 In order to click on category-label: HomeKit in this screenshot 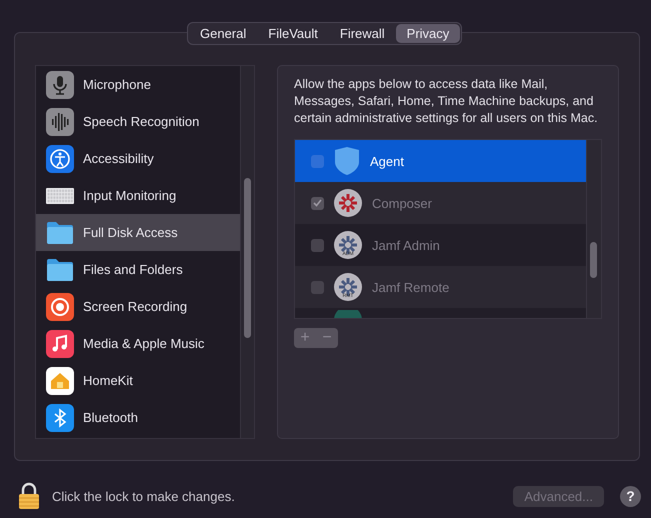, I will do `click(108, 380)`.